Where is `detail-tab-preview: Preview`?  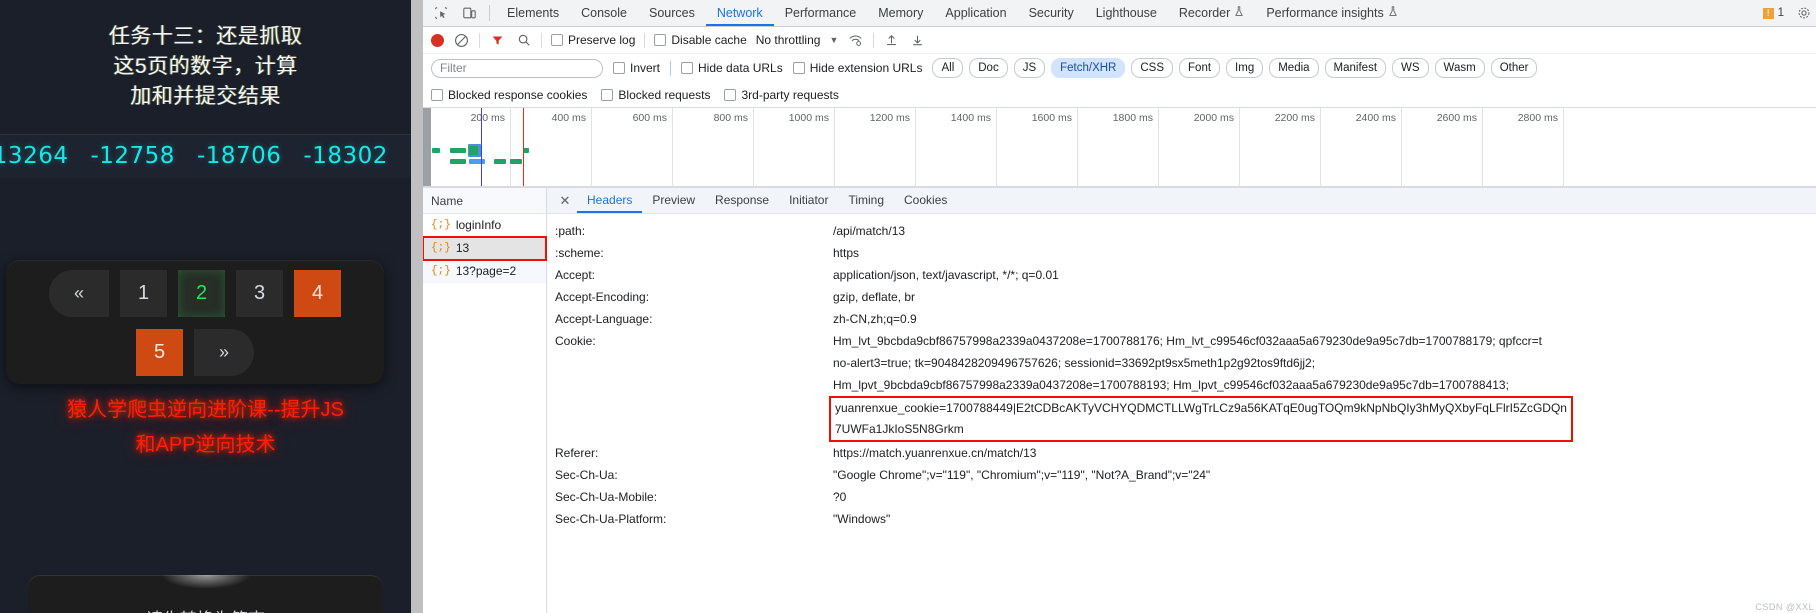 detail-tab-preview: Preview is located at coordinates (673, 200).